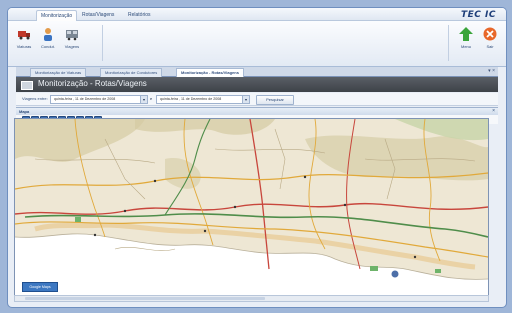 The image size is (512, 313). Describe the element at coordinates (24, 46) in the screenshot. I see `viaturas-label: Viaturas` at that location.